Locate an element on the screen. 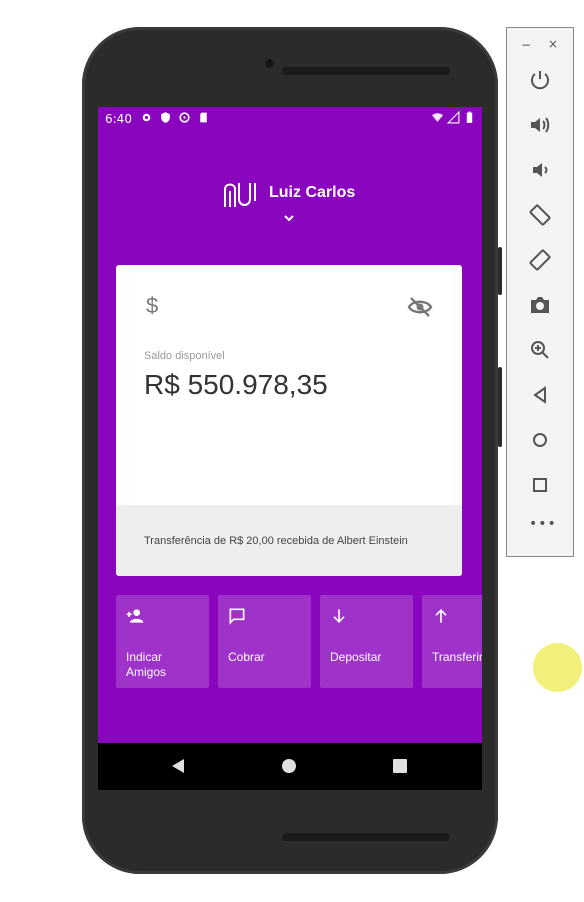 Image resolution: width=584 pixels, height=902 pixels. more-options-icon: ••• is located at coordinates (543, 524).